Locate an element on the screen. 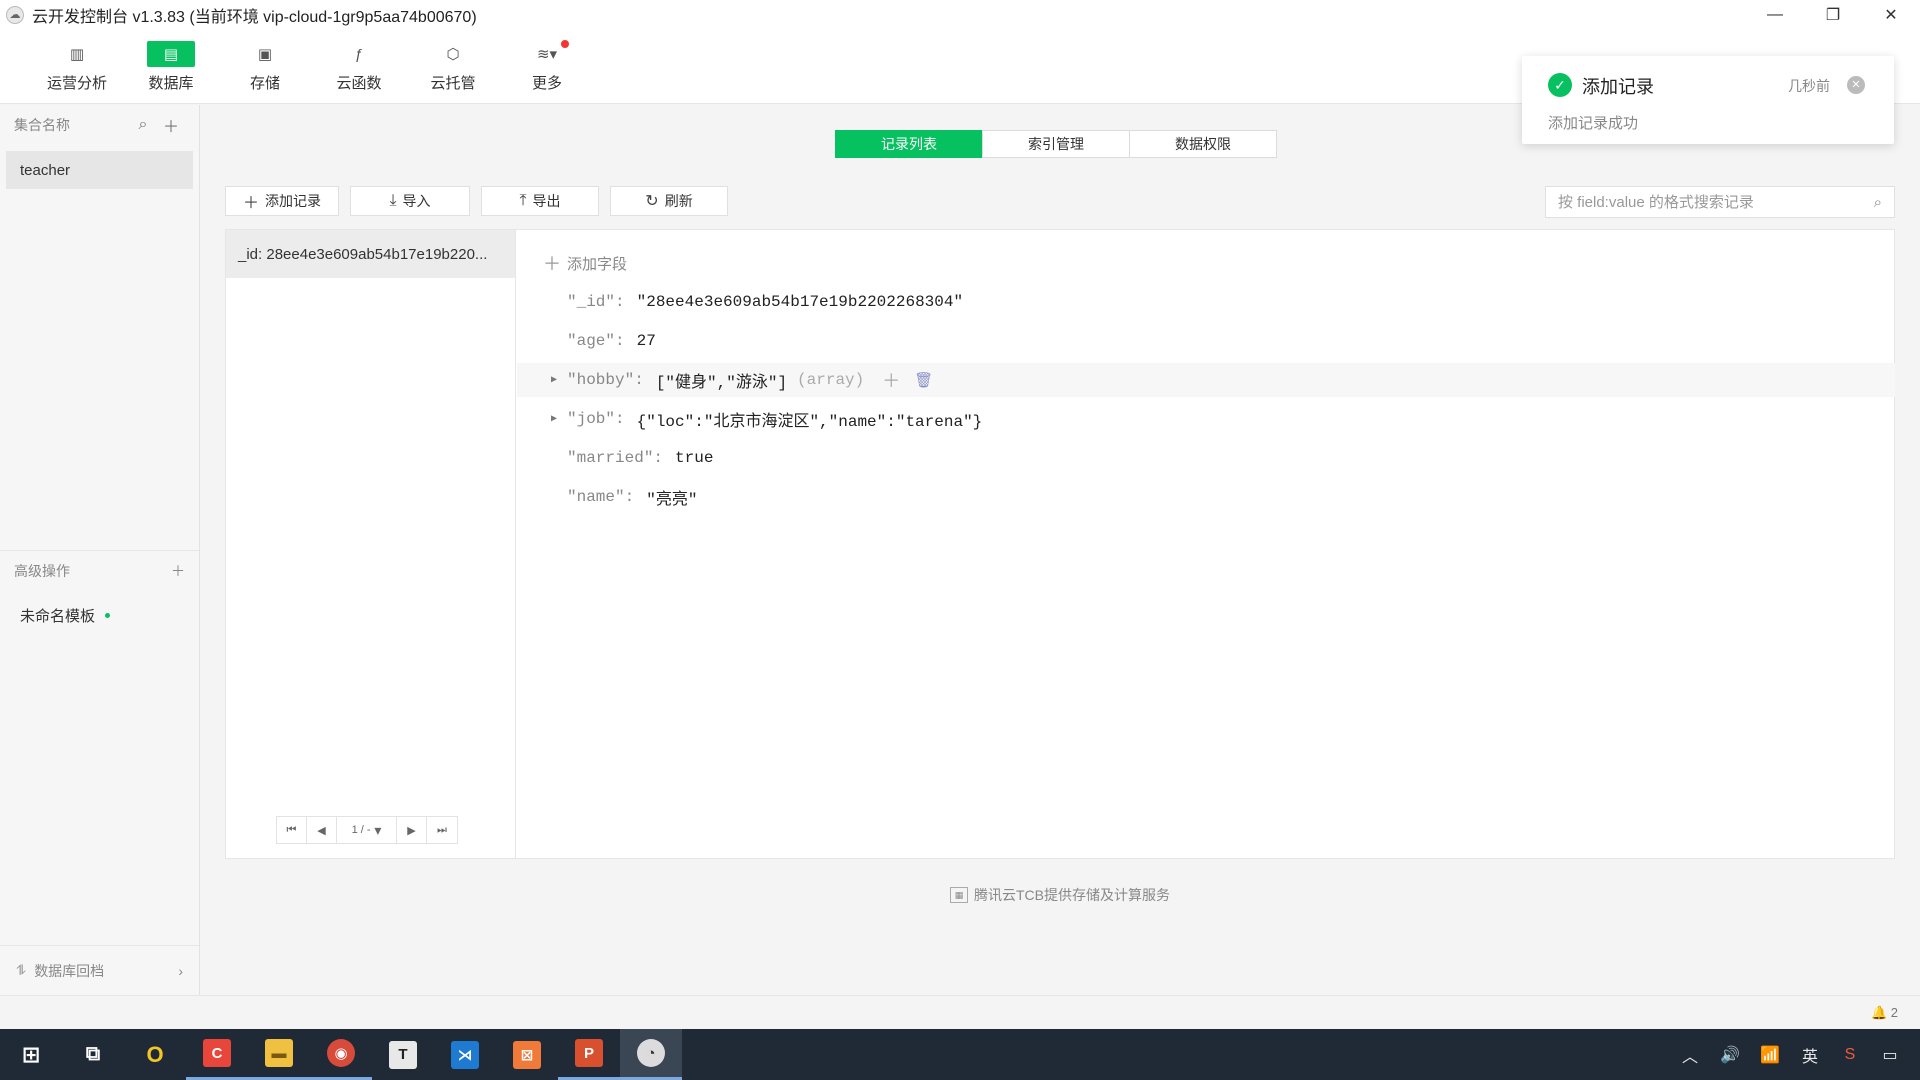 The width and height of the screenshot is (1920, 1080). taskbar-app-wechat-devtools: ◔ is located at coordinates (651, 1054).